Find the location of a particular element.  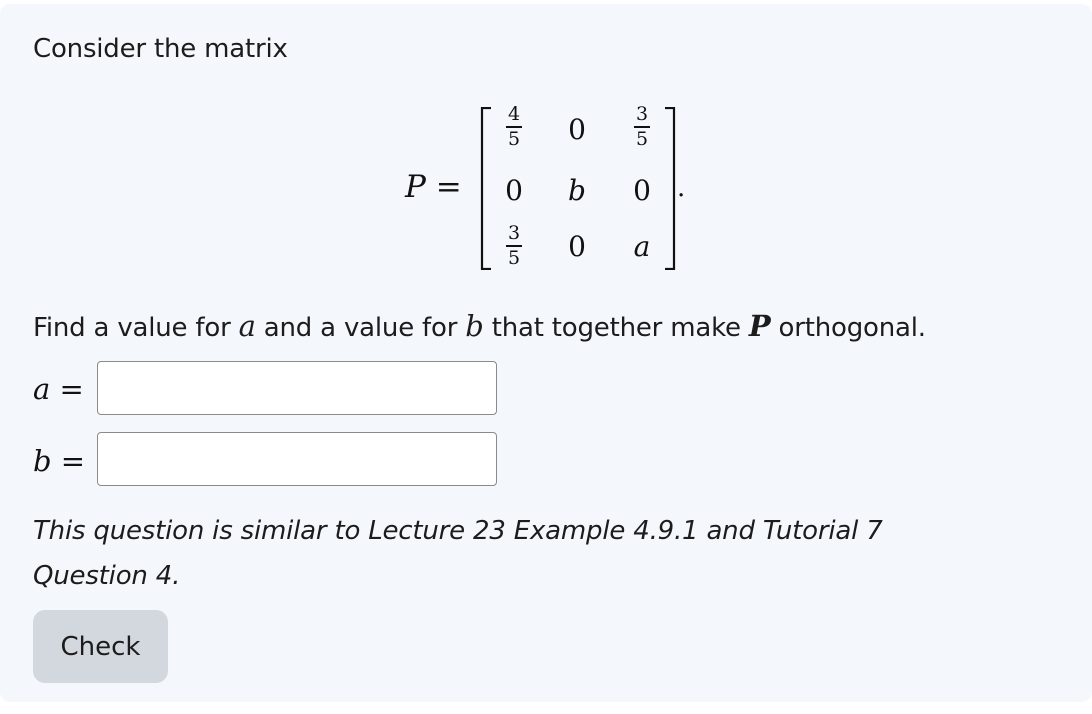

matrix-left-bracket is located at coordinates (485, 188).